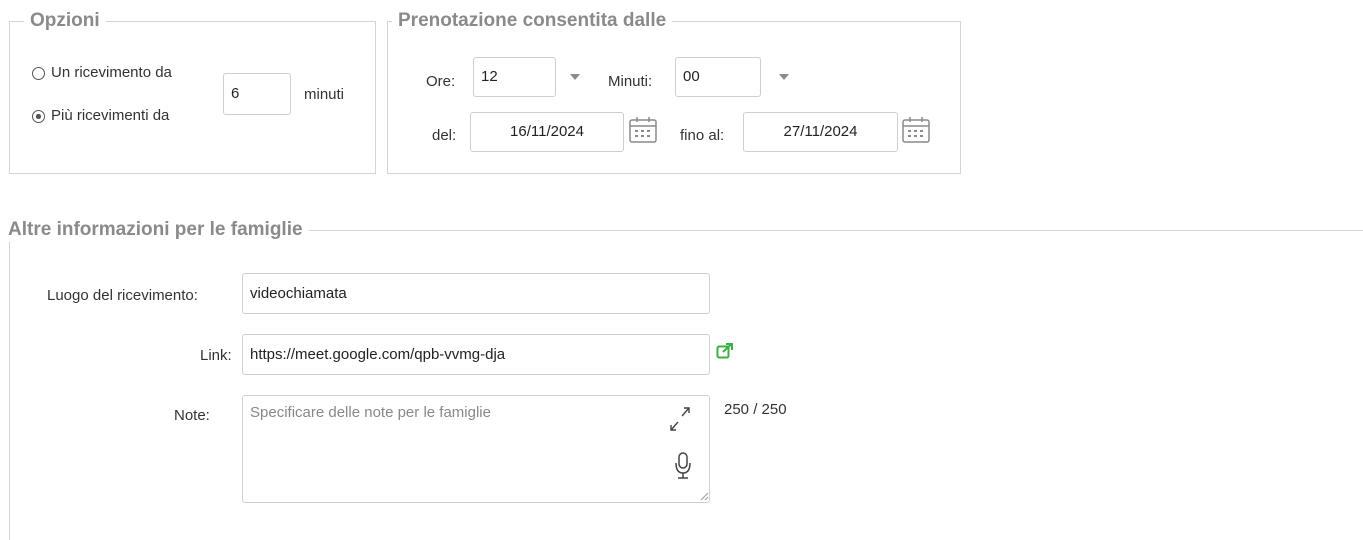 Image resolution: width=1363 pixels, height=540 pixels. I want to click on note-label: Note:, so click(192, 415).